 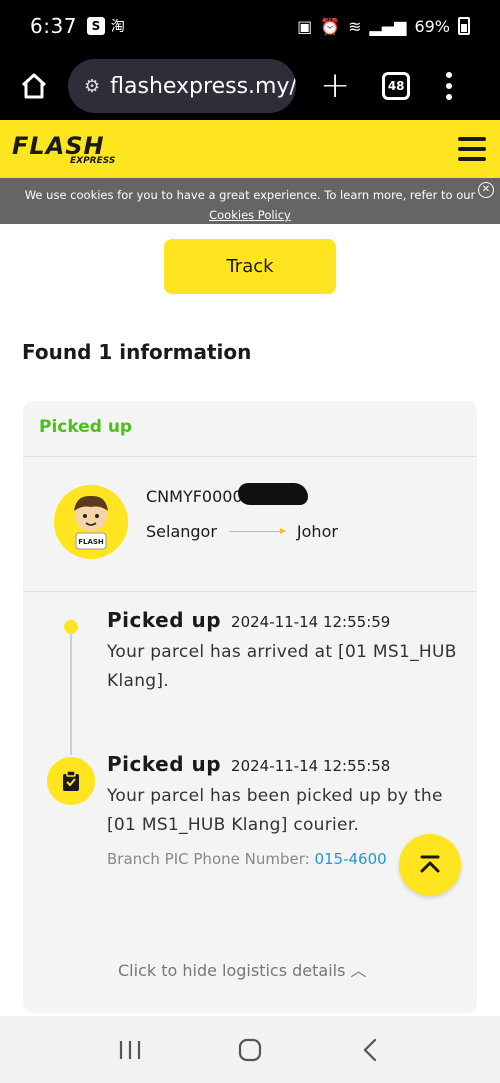 I want to click on clipboard-check-icon, so click(x=71, y=781).